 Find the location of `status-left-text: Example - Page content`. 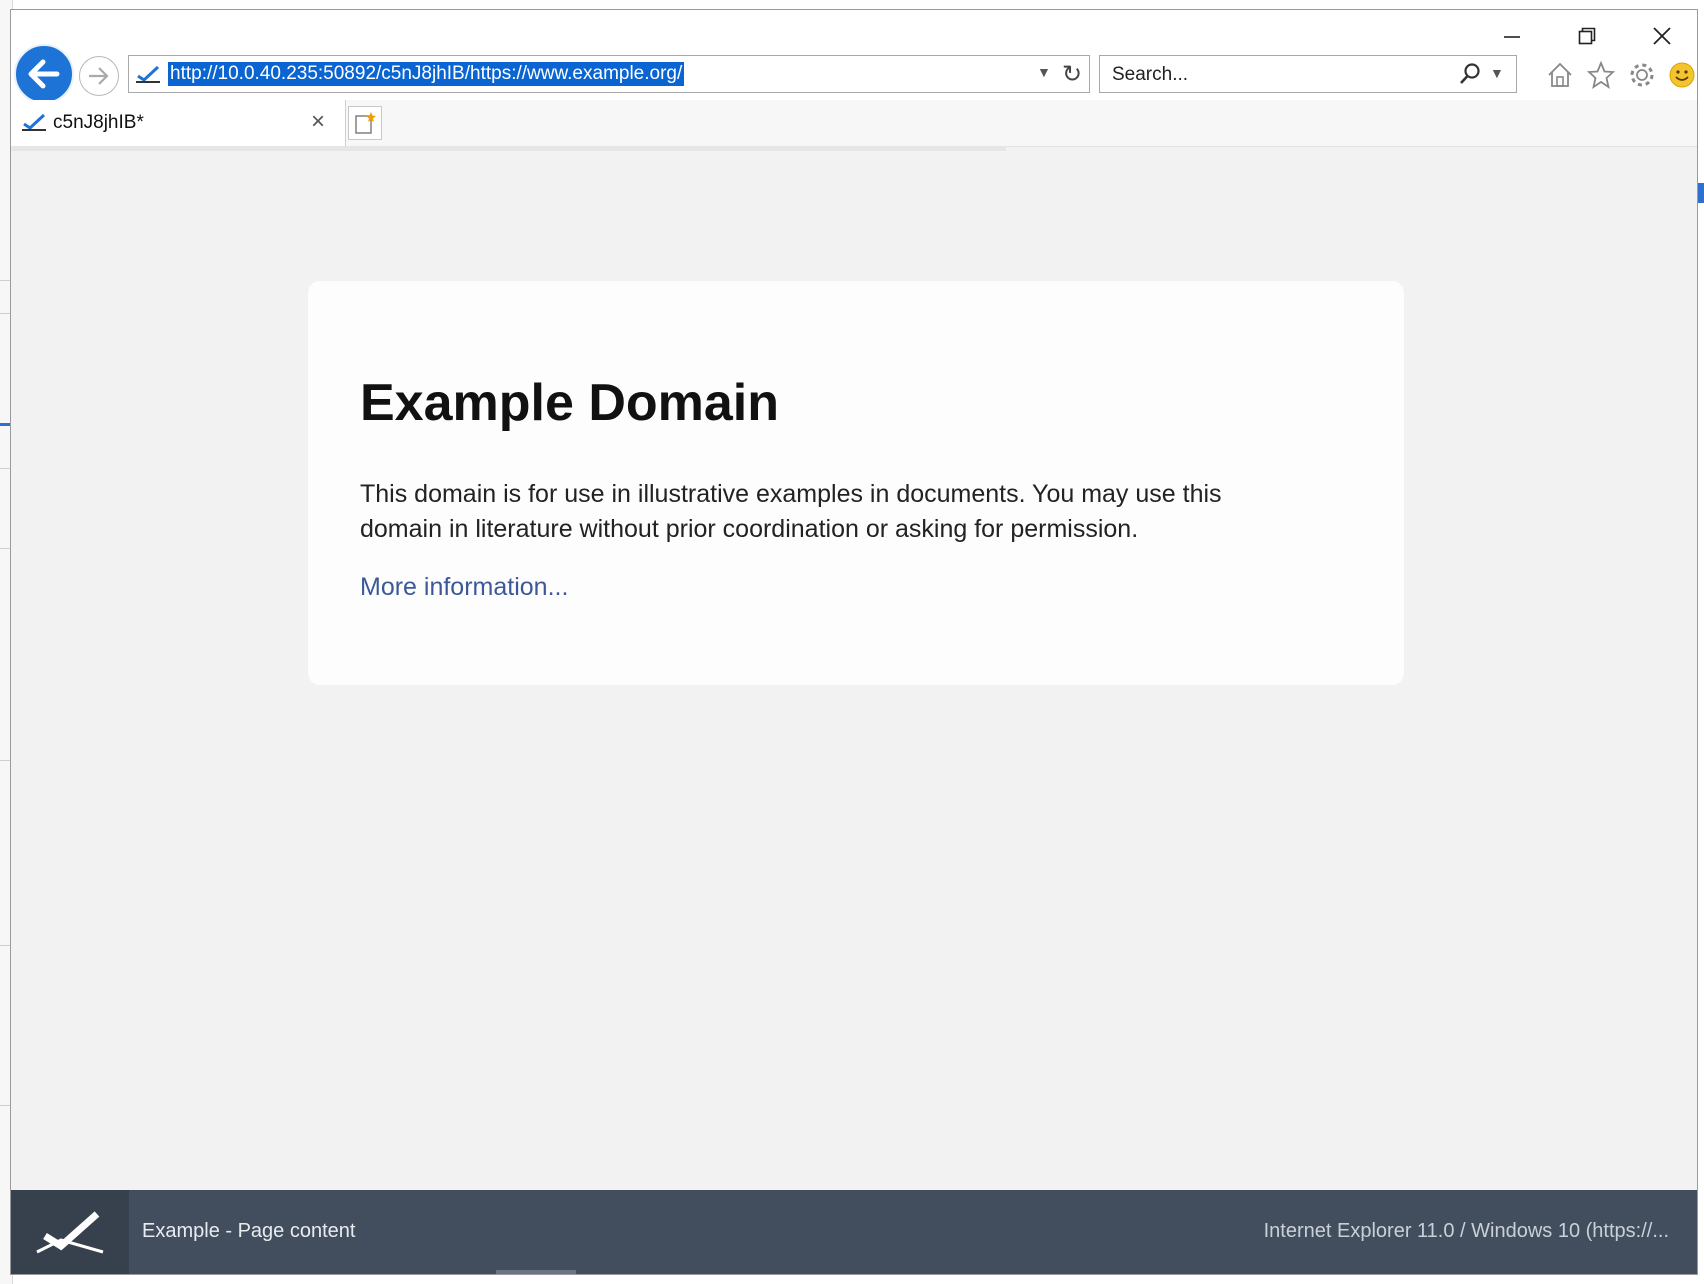

status-left-text: Example - Page content is located at coordinates (249, 1231).